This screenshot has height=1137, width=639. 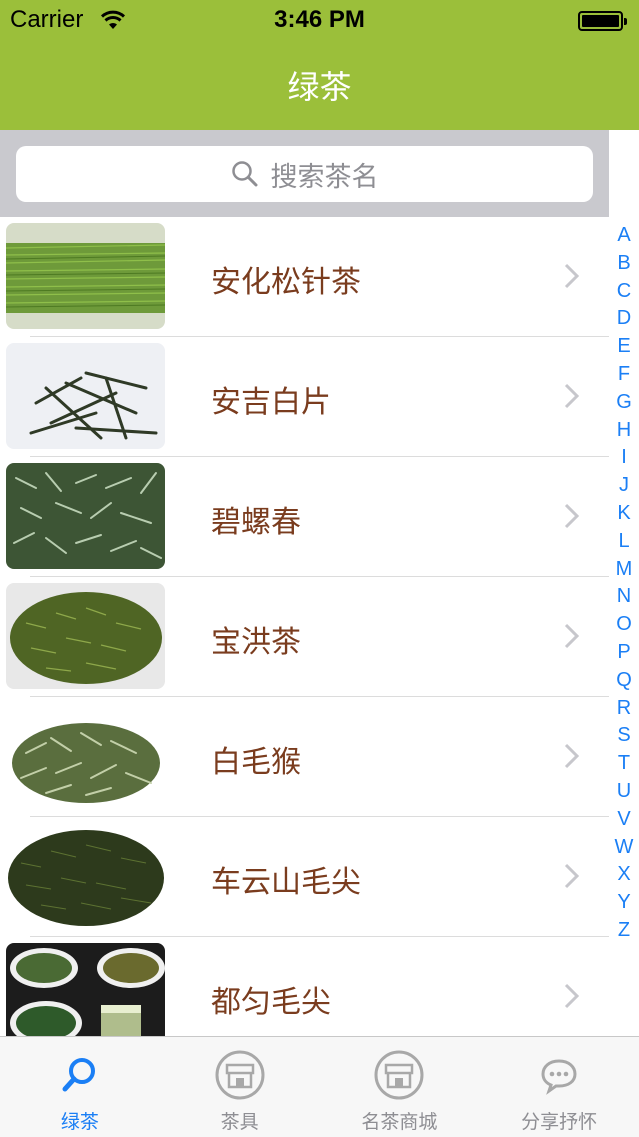 I want to click on page-title: 绿茶, so click(x=319, y=87).